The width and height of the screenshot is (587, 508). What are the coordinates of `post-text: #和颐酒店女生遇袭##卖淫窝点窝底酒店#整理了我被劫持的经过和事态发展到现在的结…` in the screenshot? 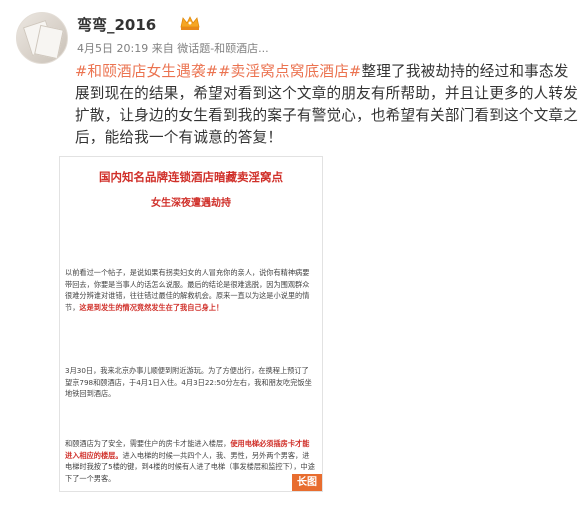 It's located at (327, 105).